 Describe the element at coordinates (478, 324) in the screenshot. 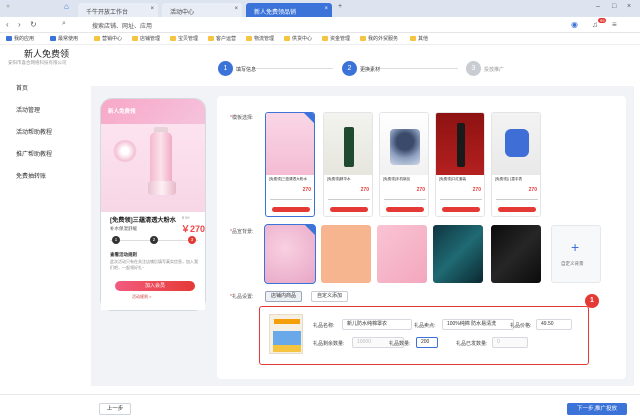

I see `gift-selling-input: 100%纯棉 防水易清洗` at that location.